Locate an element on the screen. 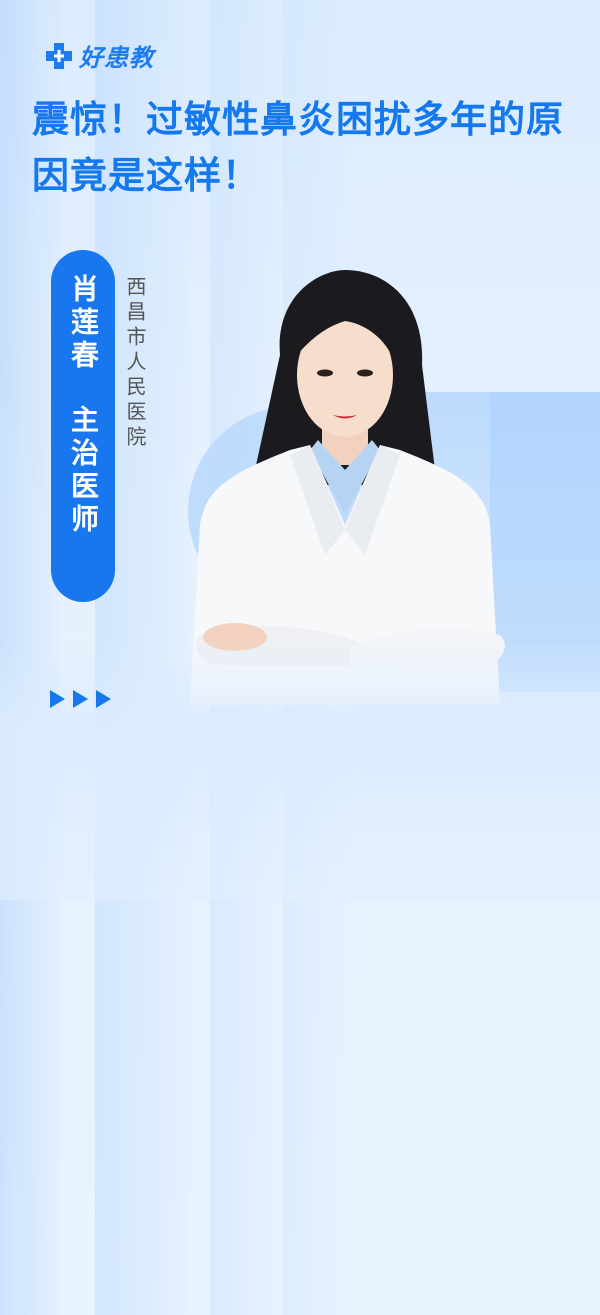 The height and width of the screenshot is (1315, 600). arrow-group is located at coordinates (80, 699).